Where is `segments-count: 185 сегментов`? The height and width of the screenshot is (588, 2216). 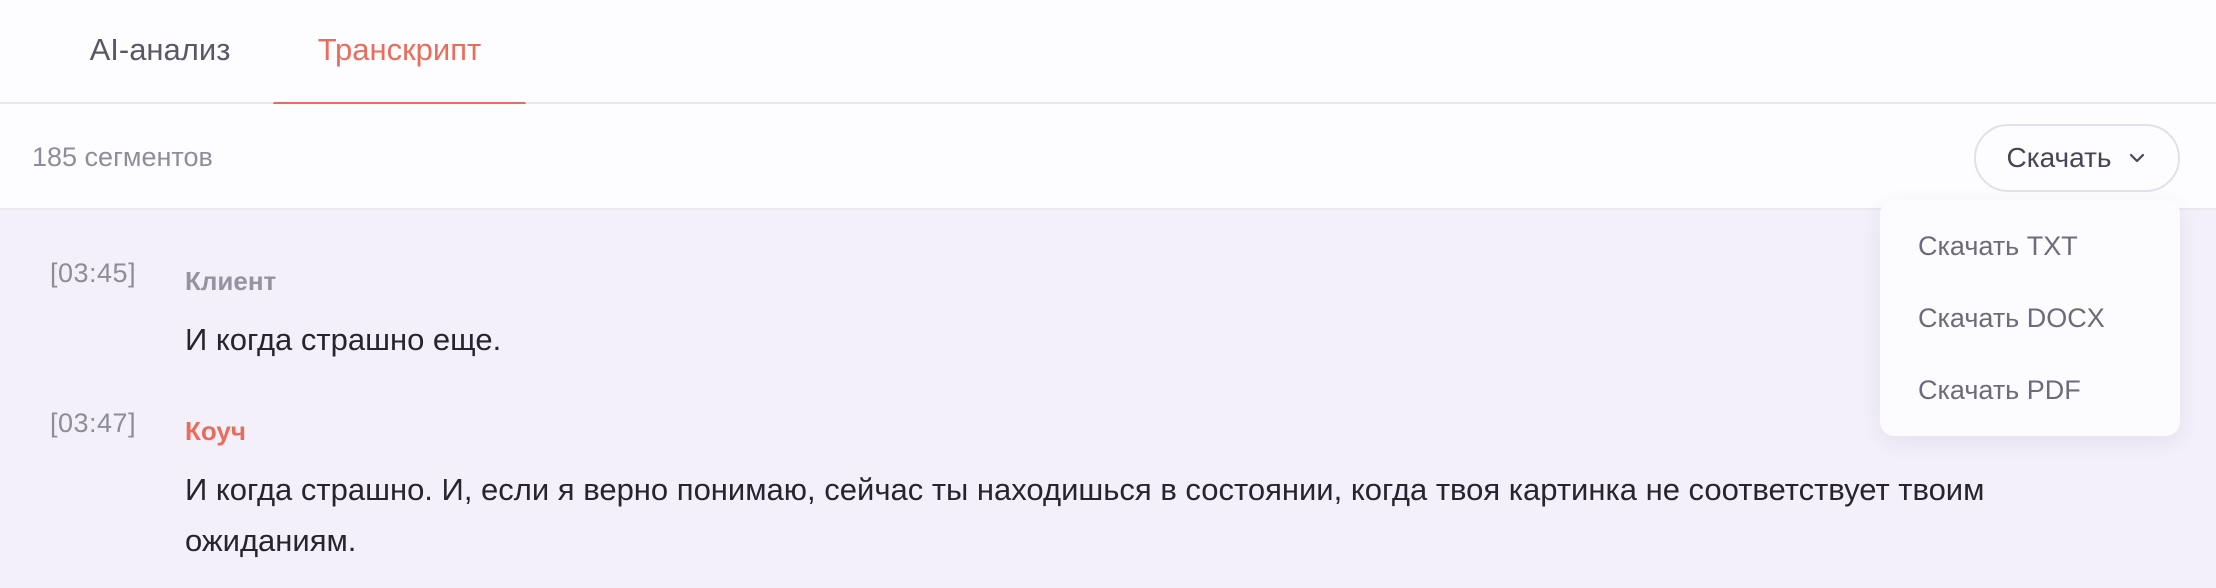
segments-count: 185 сегментов is located at coordinates (122, 157).